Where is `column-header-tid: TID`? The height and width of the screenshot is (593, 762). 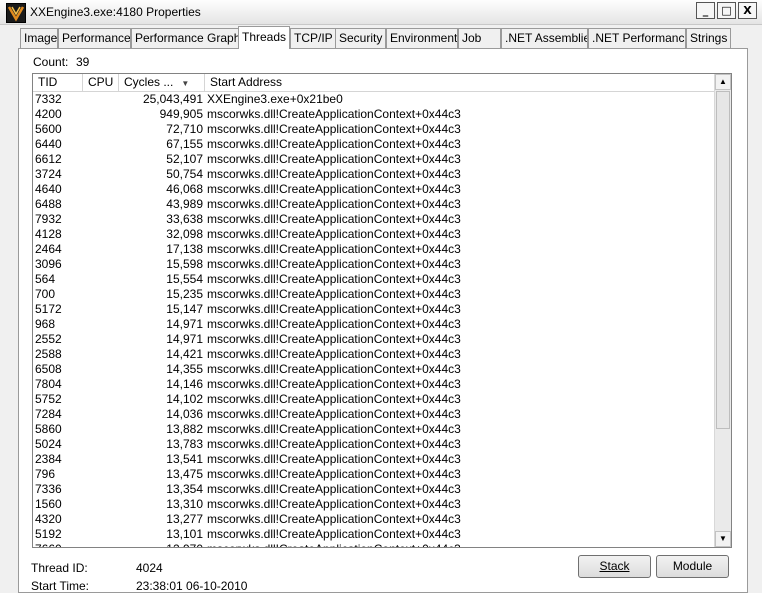 column-header-tid: TID is located at coordinates (58, 82).